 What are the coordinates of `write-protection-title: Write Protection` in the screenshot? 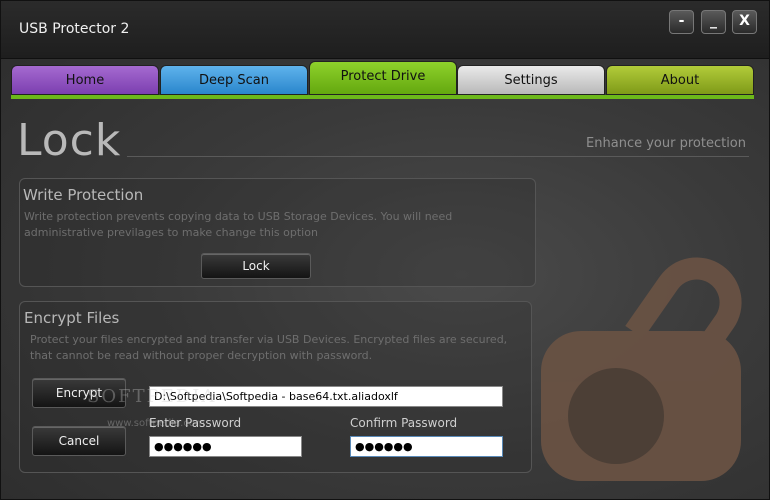 It's located at (83, 195).